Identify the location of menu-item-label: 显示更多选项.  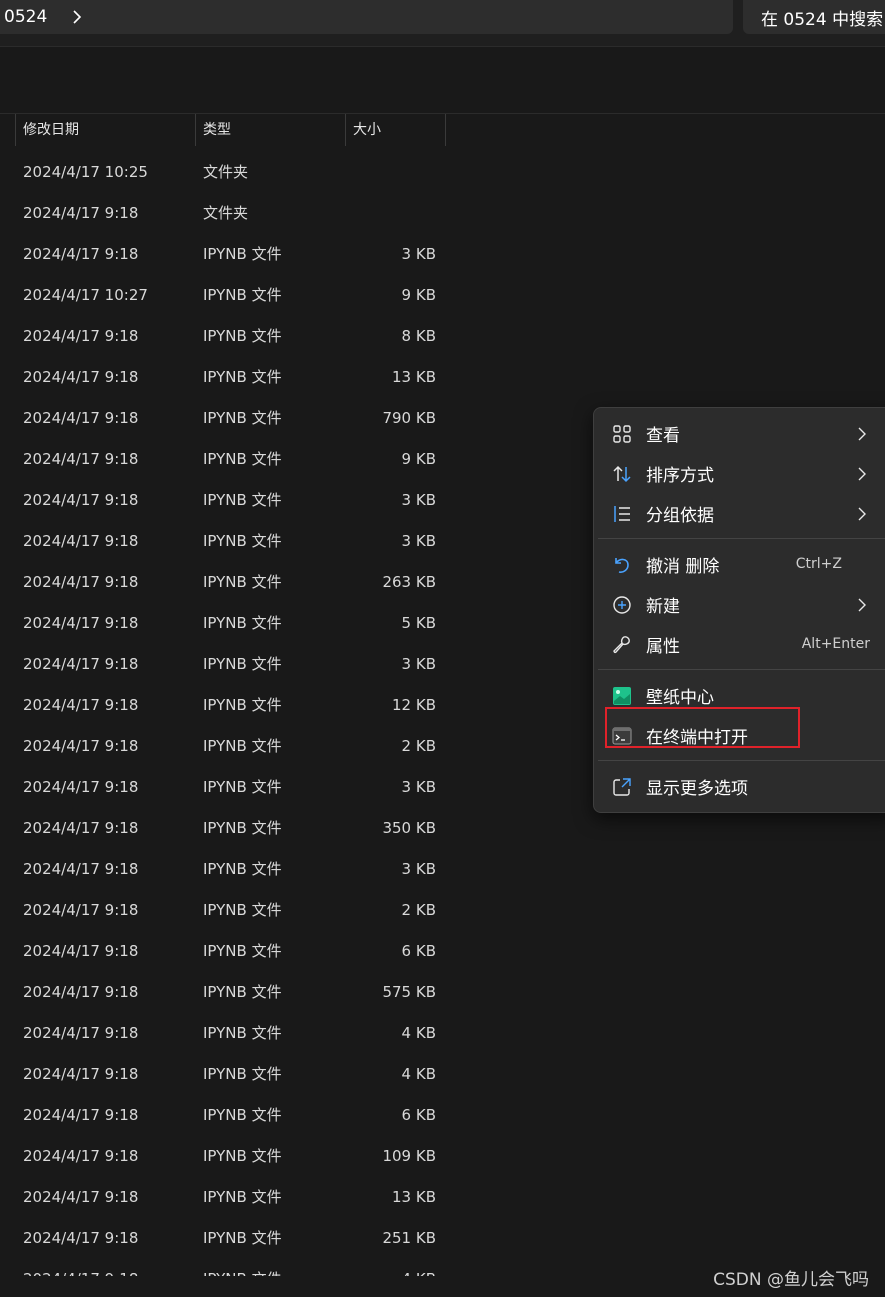
(697, 788).